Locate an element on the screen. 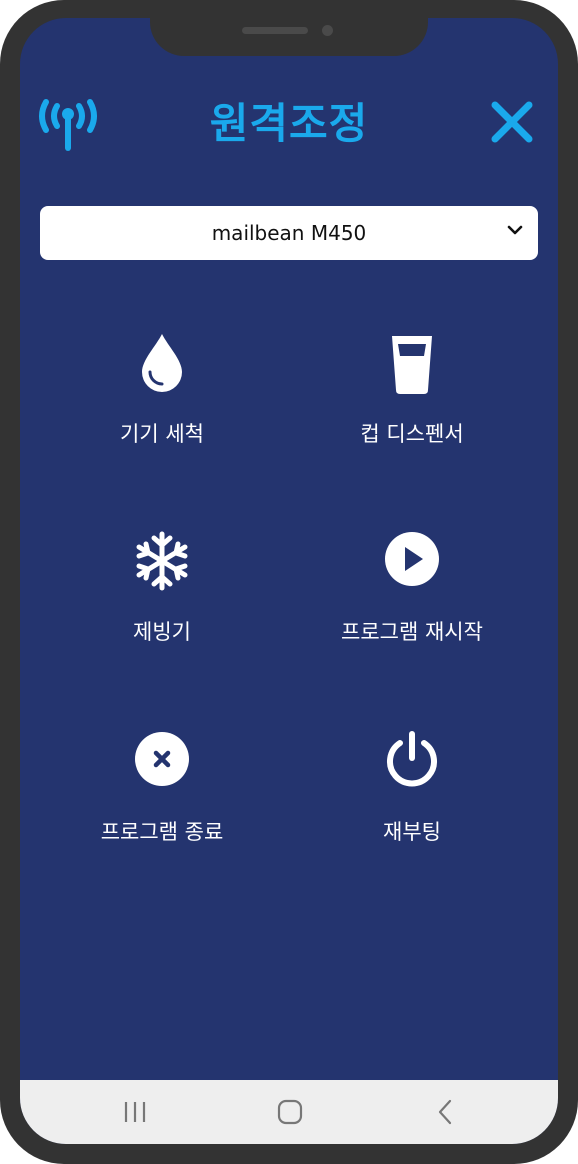 This screenshot has width=578, height=1164. action-label: 컵 디스펜서 is located at coordinates (412, 434).